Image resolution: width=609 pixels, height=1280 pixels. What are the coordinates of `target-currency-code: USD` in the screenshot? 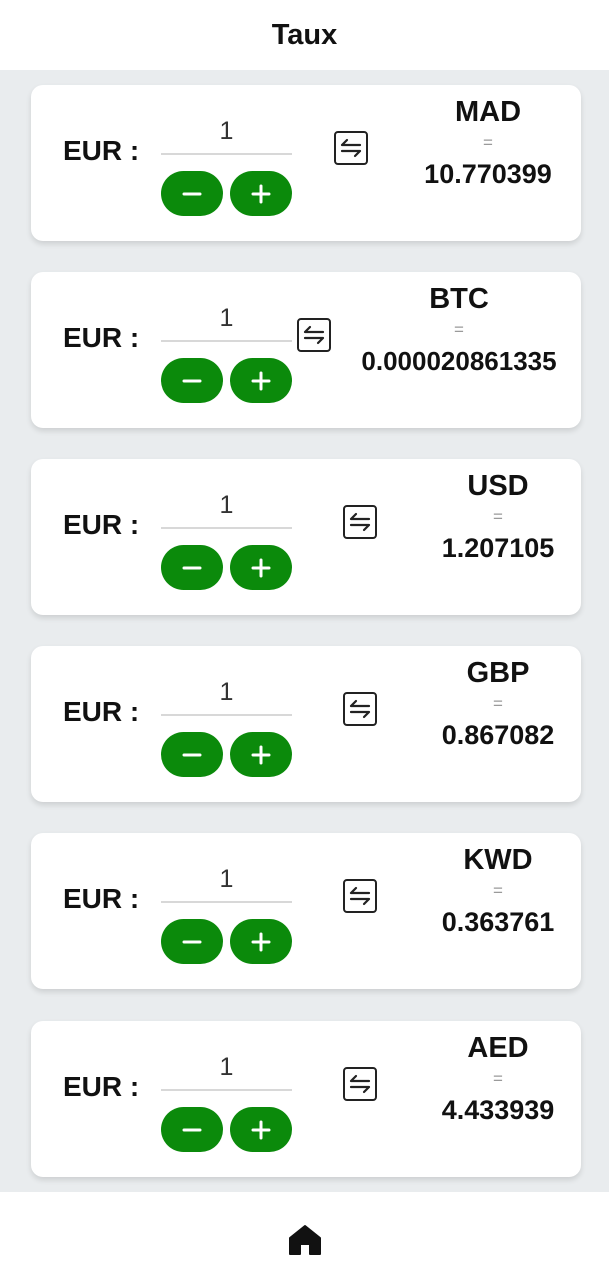 It's located at (498, 486).